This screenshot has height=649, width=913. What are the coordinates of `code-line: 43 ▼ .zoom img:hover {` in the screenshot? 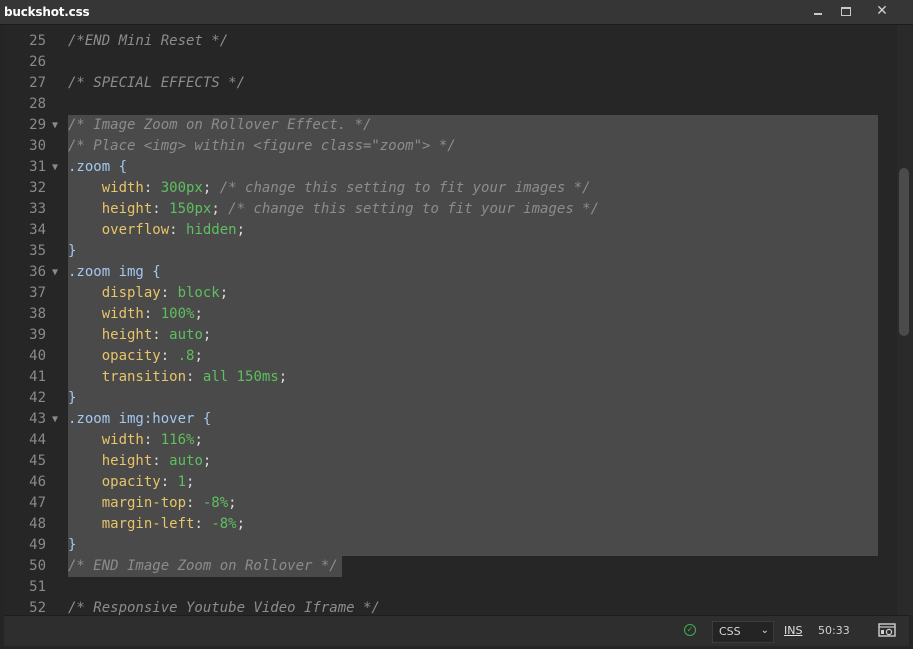 It's located at (450, 419).